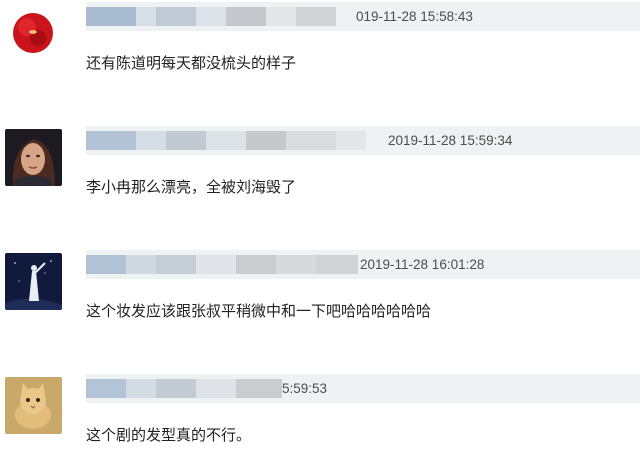  I want to click on comment-header: 019-11-28 15:58:43, so click(363, 16).